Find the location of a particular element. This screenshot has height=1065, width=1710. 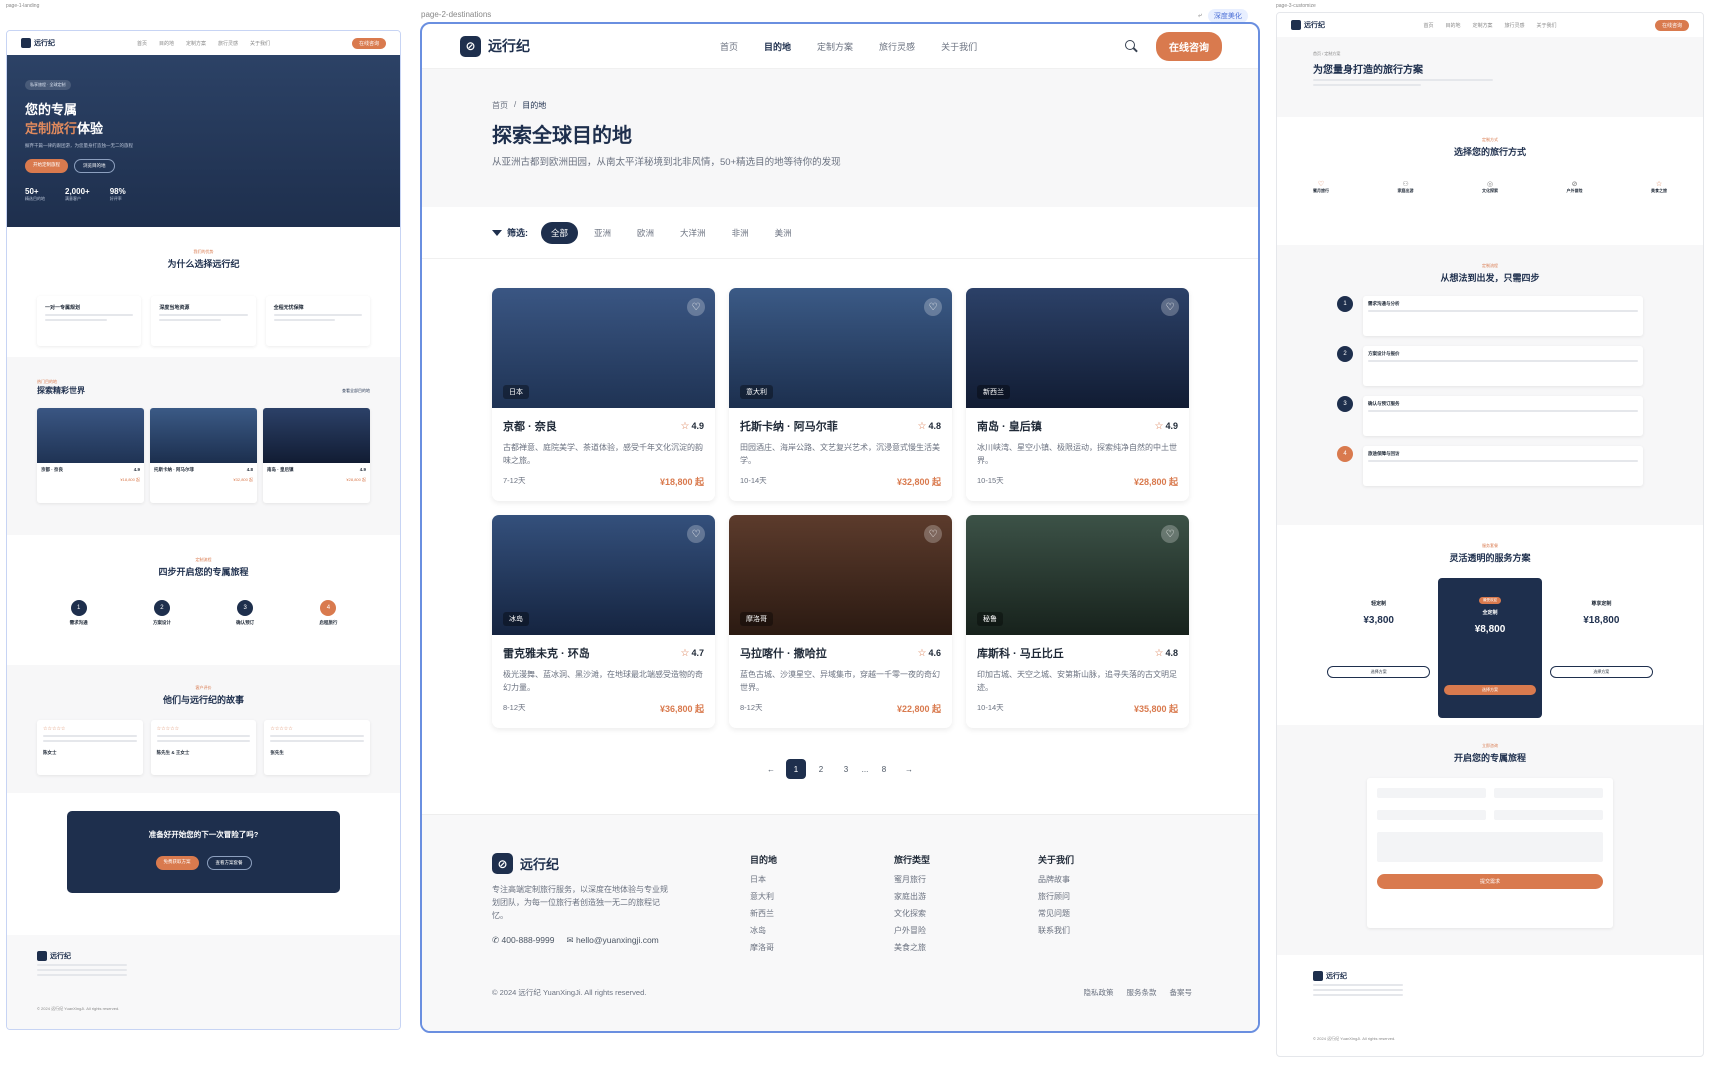

prev-page-button: ← is located at coordinates (771, 769).